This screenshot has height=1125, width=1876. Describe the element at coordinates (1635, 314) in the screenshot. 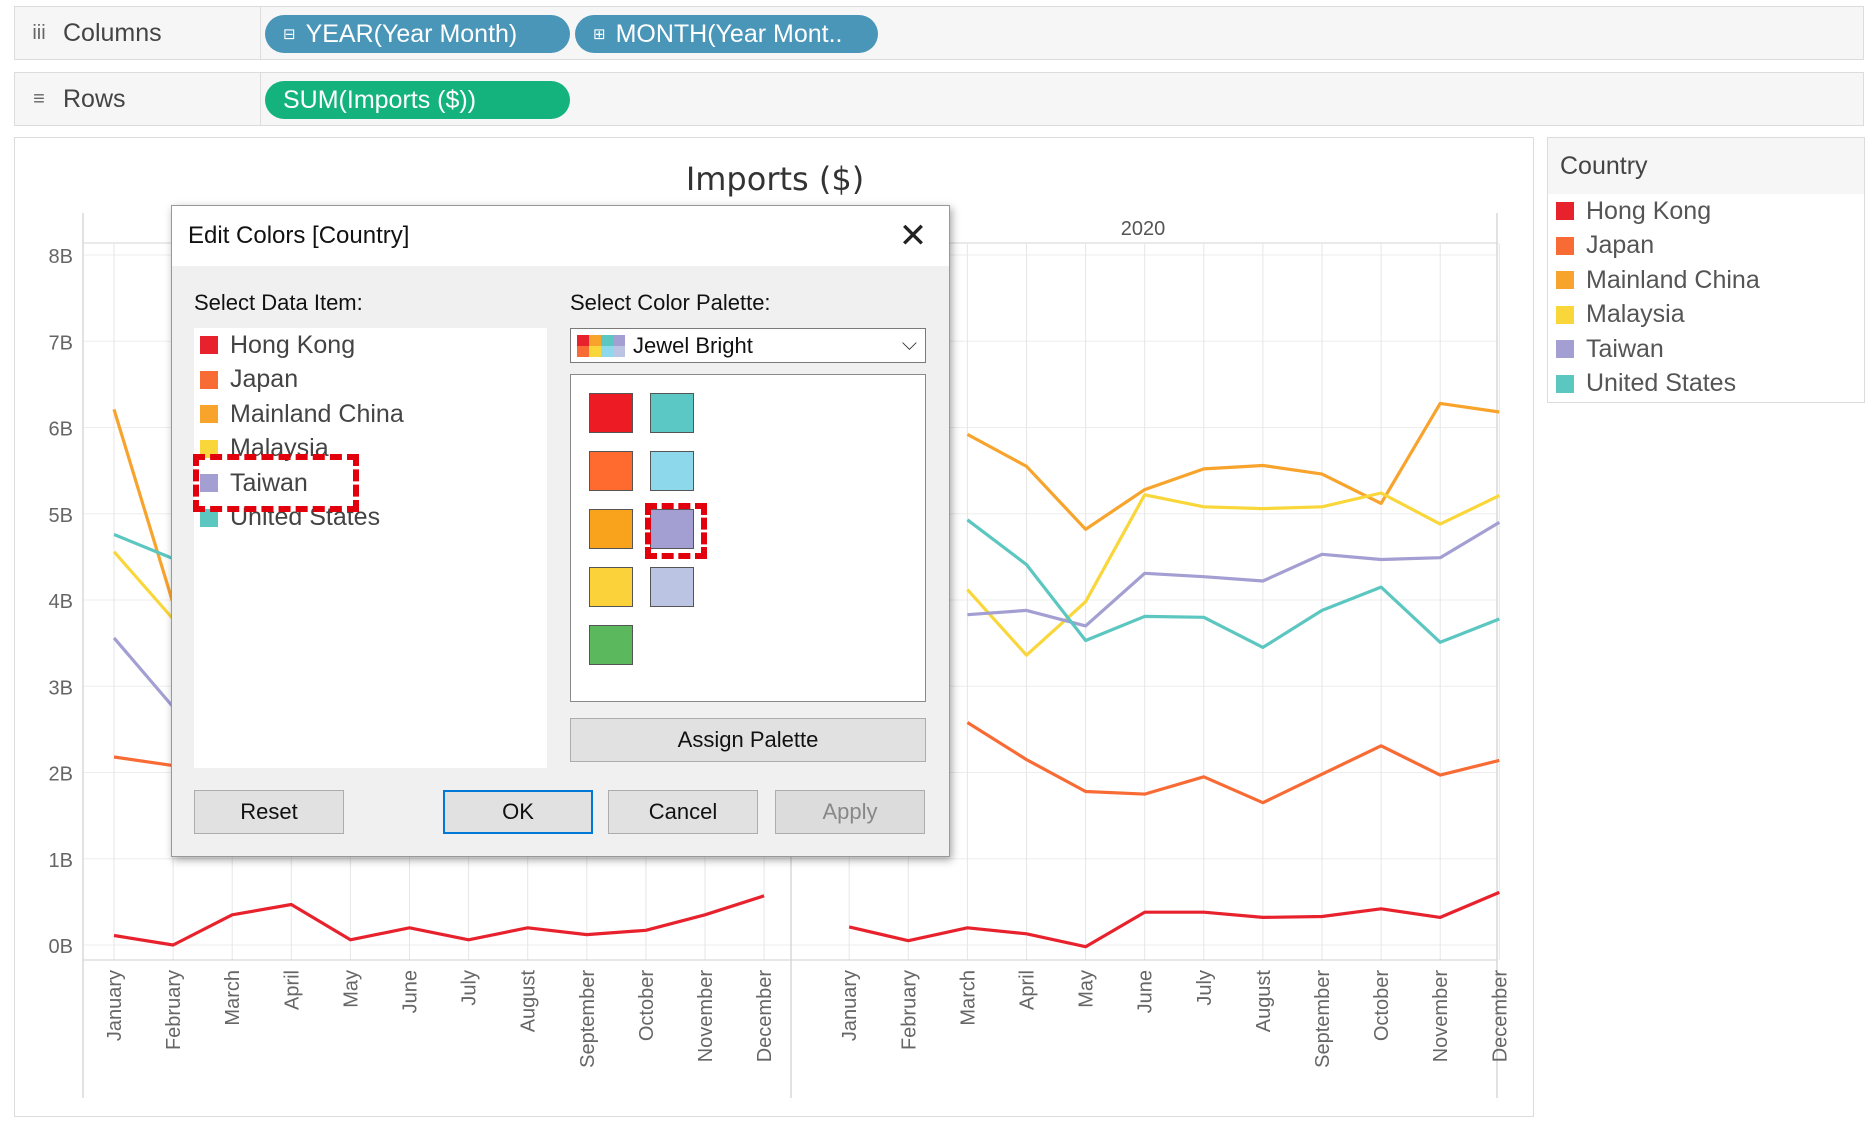

I see `legend-item-label: Malaysia` at that location.